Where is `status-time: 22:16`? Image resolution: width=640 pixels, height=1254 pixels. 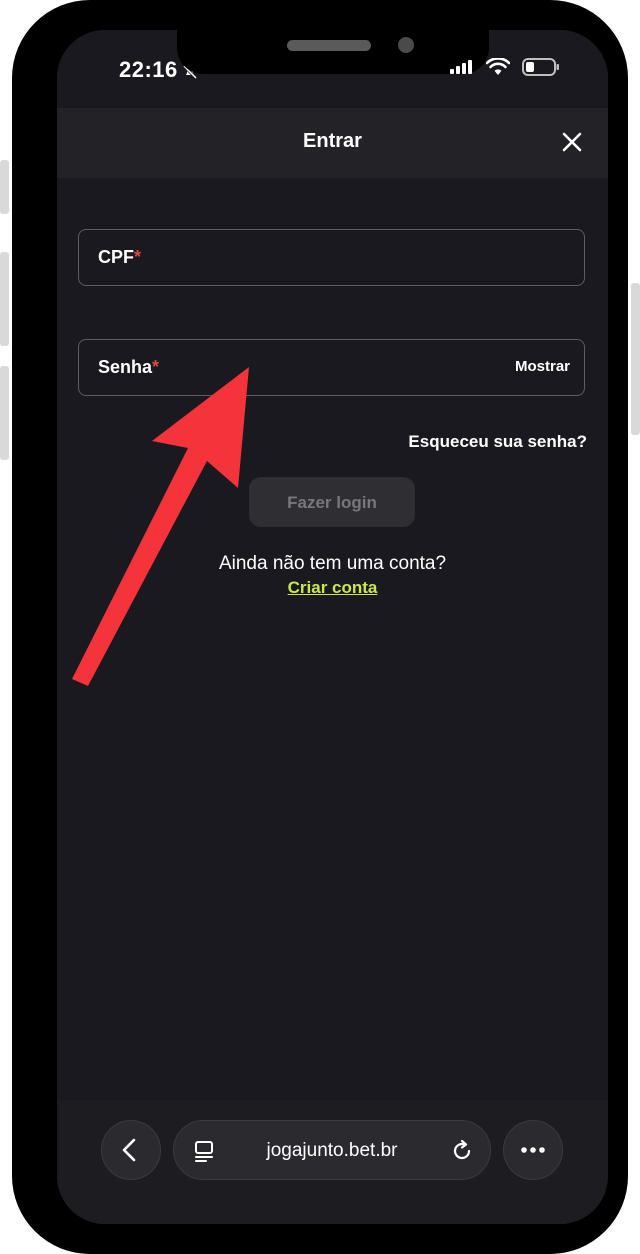 status-time: 22:16 is located at coordinates (148, 69).